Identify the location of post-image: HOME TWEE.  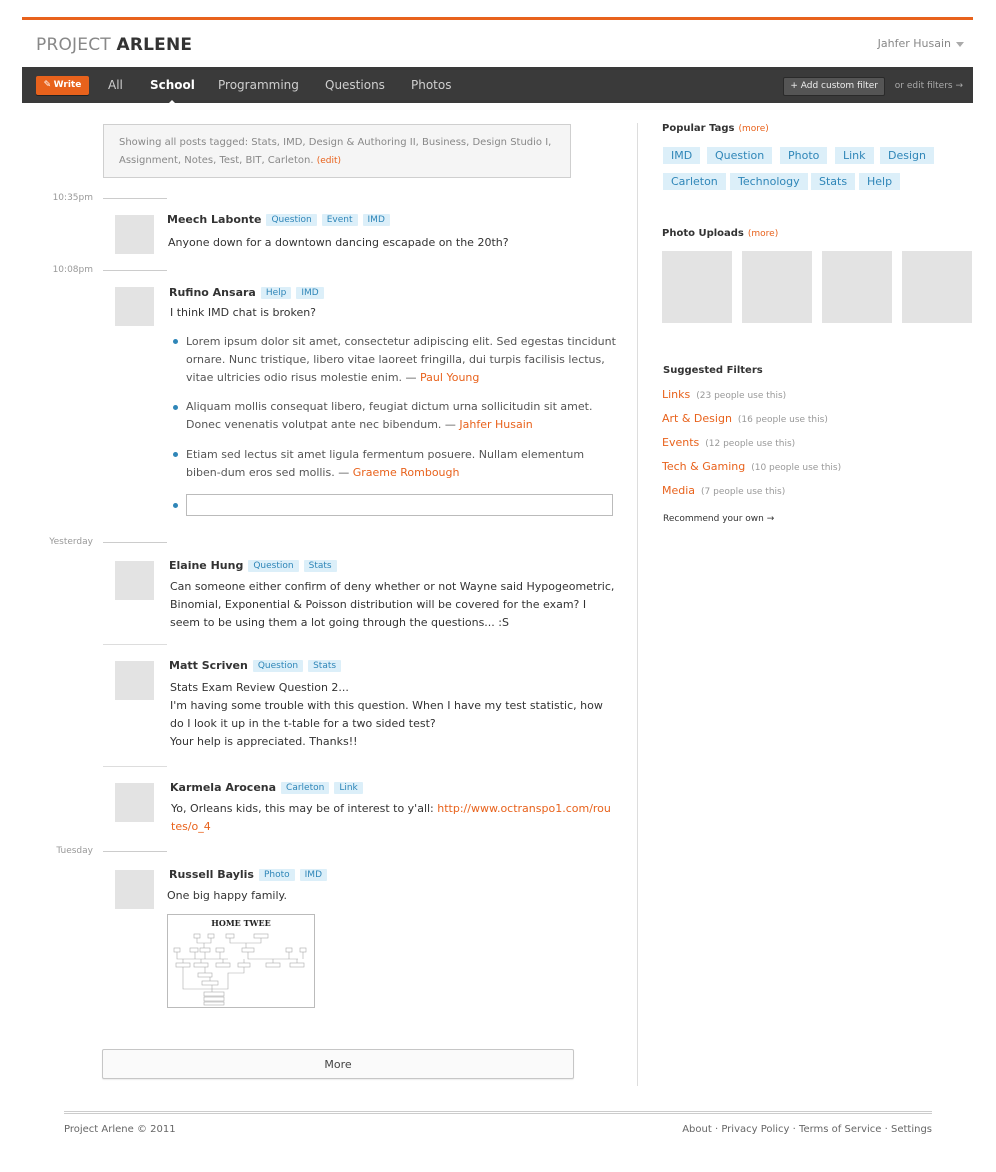
(241, 961).